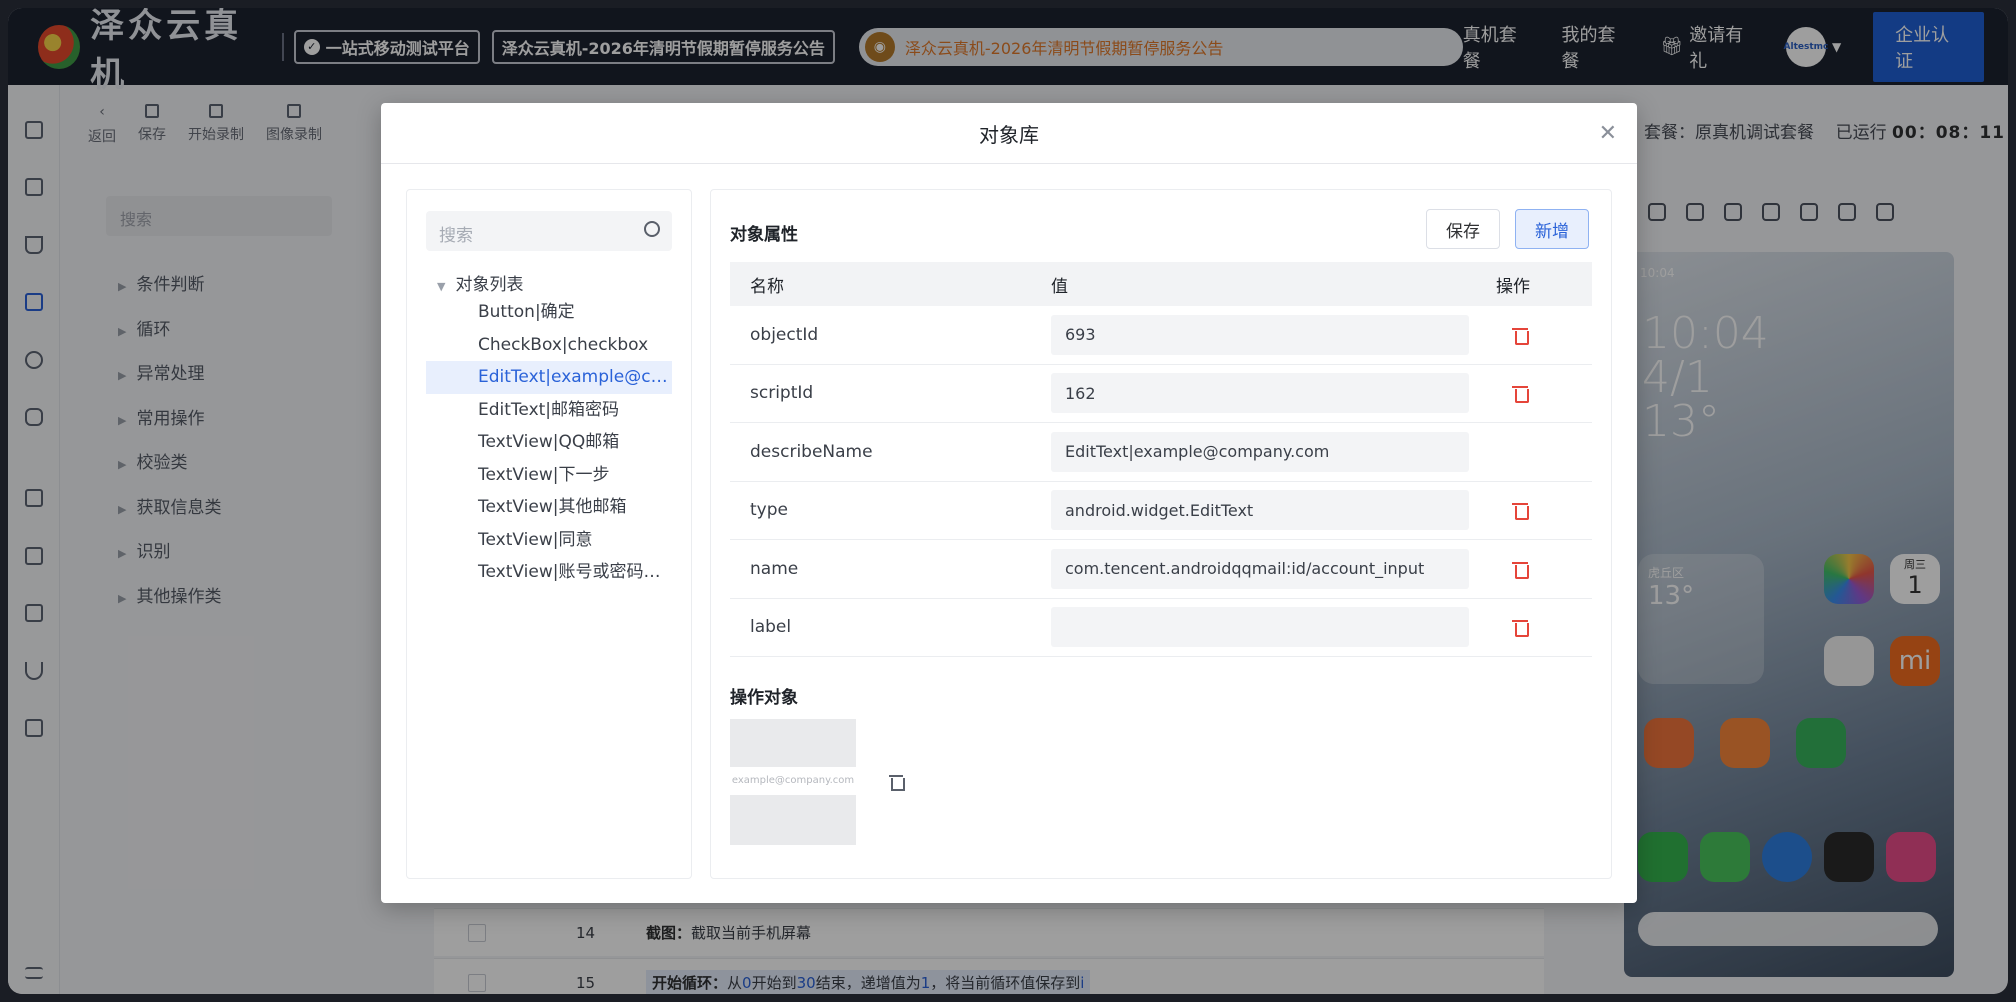 This screenshot has height=1002, width=2016. Describe the element at coordinates (1608, 133) in the screenshot. I see `close-icon: ✕` at that location.